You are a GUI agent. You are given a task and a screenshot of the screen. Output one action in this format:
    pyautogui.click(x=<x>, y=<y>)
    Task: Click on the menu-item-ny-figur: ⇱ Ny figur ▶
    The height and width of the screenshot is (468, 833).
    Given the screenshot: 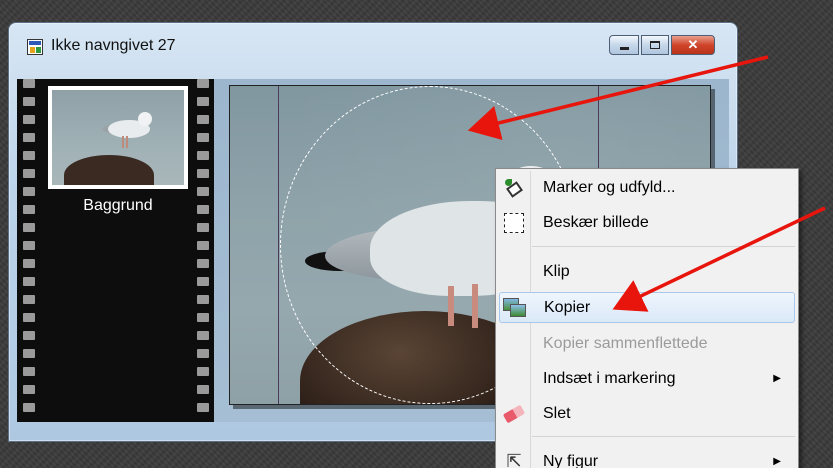 What is the action you would take?
    pyautogui.click(x=647, y=457)
    